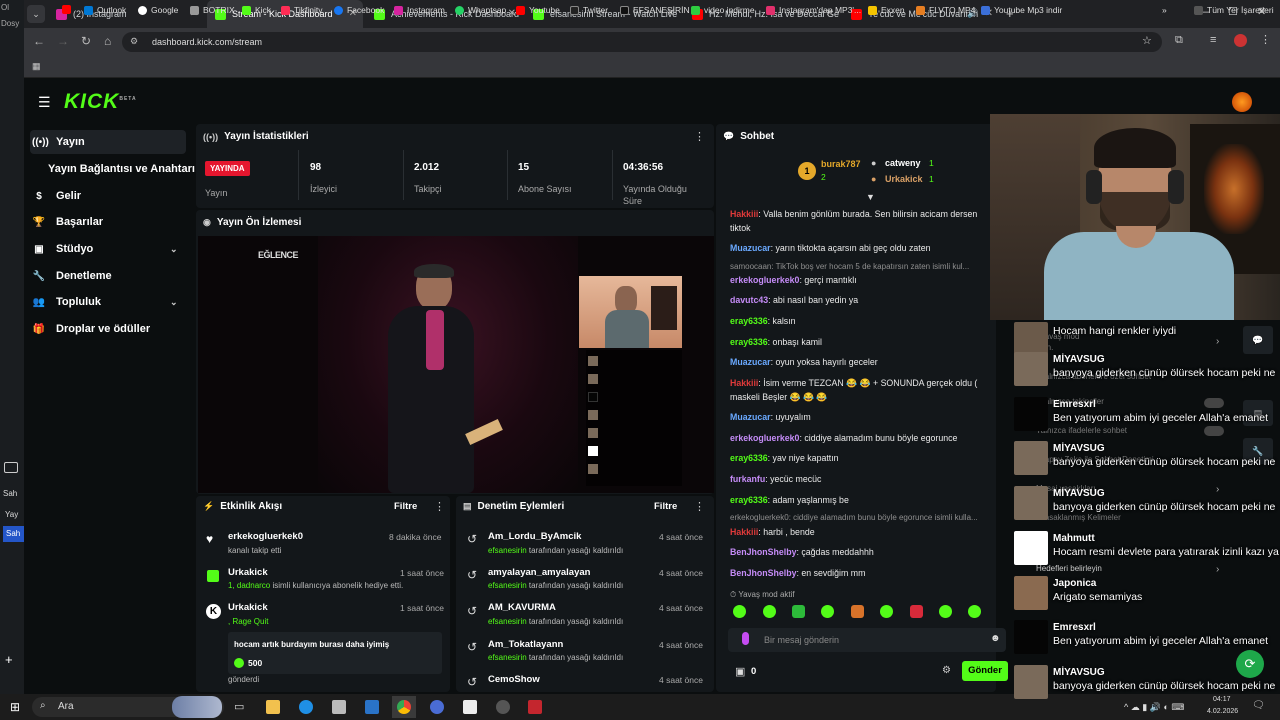  Describe the element at coordinates (749, 300) in the screenshot. I see `chat-username: davutc43` at that location.